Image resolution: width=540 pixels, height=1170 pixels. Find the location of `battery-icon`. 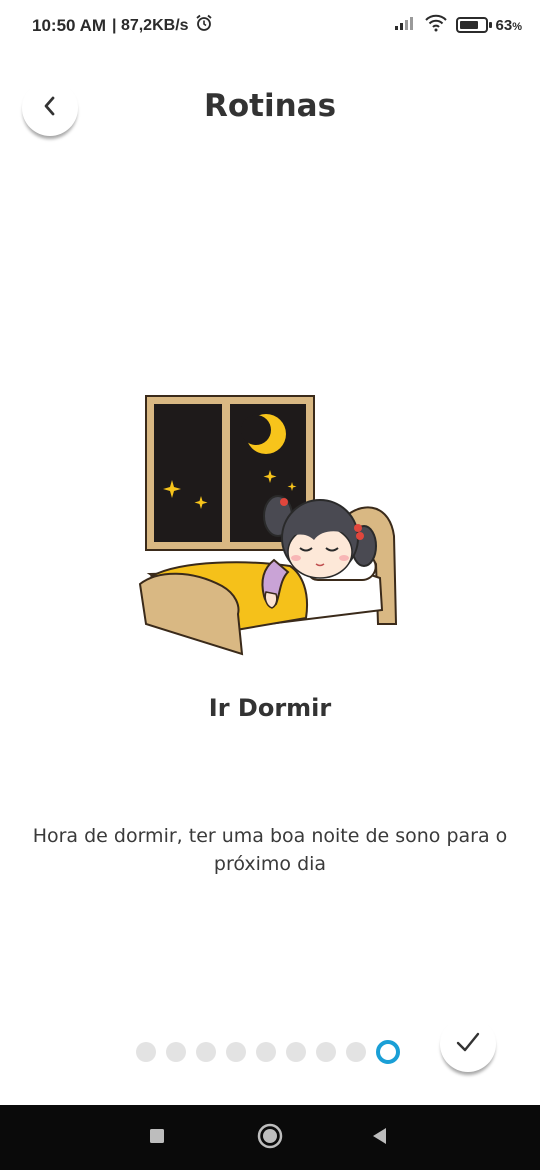

battery-icon is located at coordinates (473, 25).